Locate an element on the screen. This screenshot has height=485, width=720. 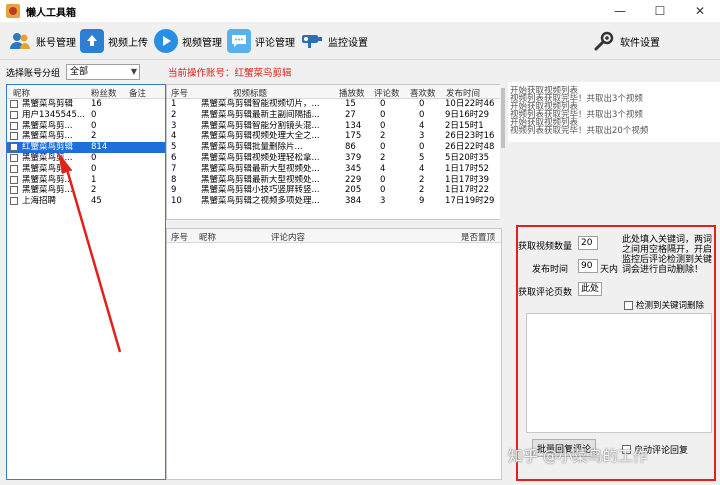
watermark: 知乎 @小菜鸟的工作 is located at coordinates (578, 456).